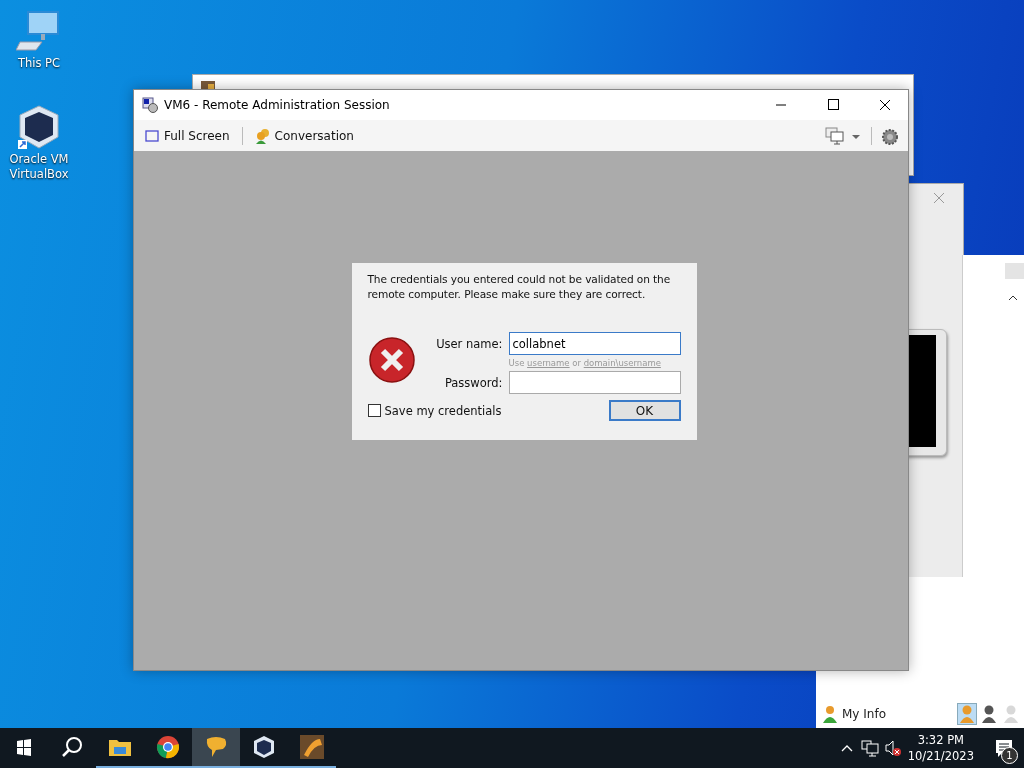  What do you see at coordinates (39, 143) in the screenshot?
I see `desktop-shortcut: Oracle VM VirtualBox` at bounding box center [39, 143].